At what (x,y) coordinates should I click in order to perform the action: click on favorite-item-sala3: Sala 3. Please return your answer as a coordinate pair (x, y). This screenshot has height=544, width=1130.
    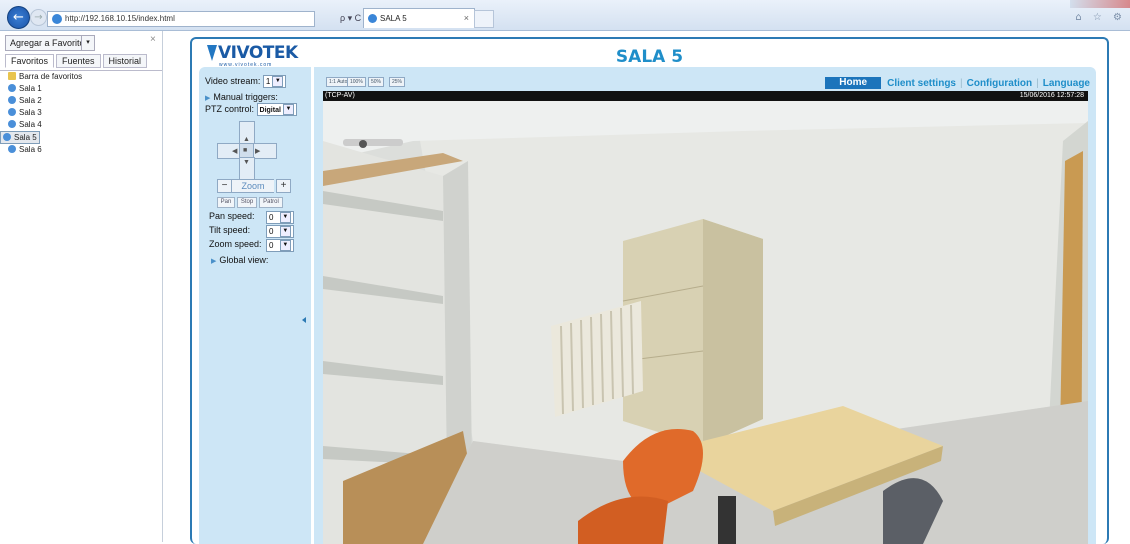
    Looking at the image, I should click on (81, 113).